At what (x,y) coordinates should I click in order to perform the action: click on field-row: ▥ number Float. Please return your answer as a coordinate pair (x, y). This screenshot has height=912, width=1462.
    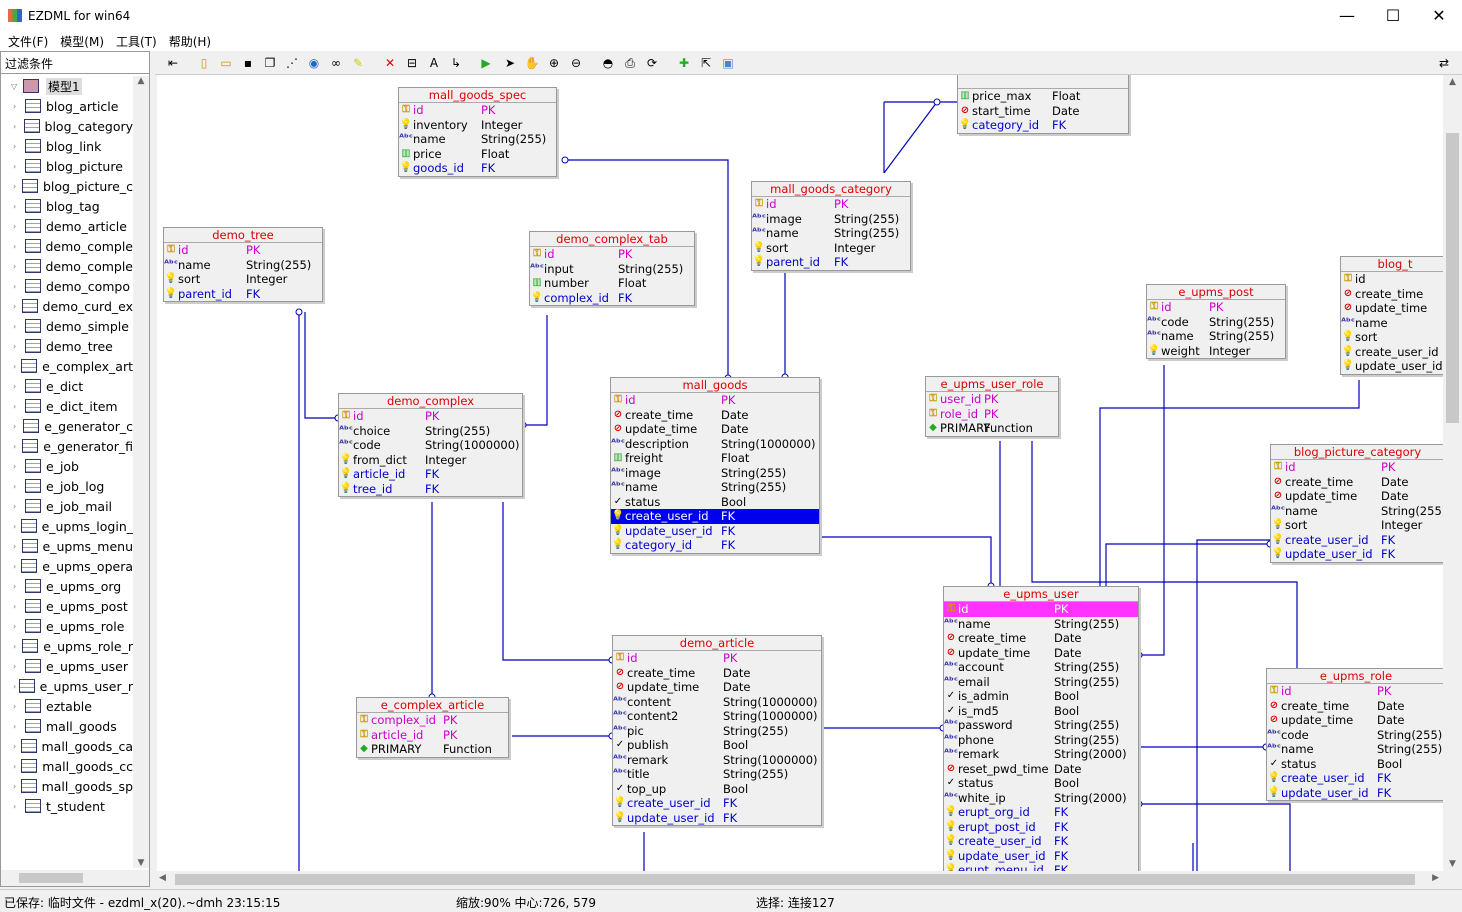
    Looking at the image, I should click on (612, 283).